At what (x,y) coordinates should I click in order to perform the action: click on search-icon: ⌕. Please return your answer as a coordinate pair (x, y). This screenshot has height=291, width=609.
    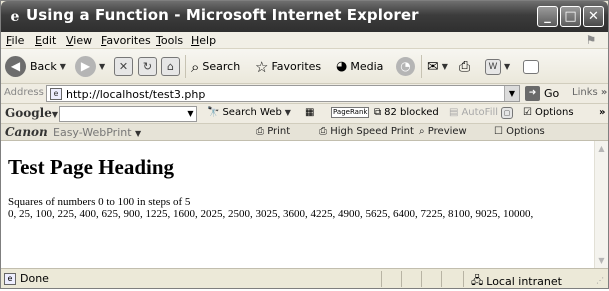
    Looking at the image, I should click on (195, 66).